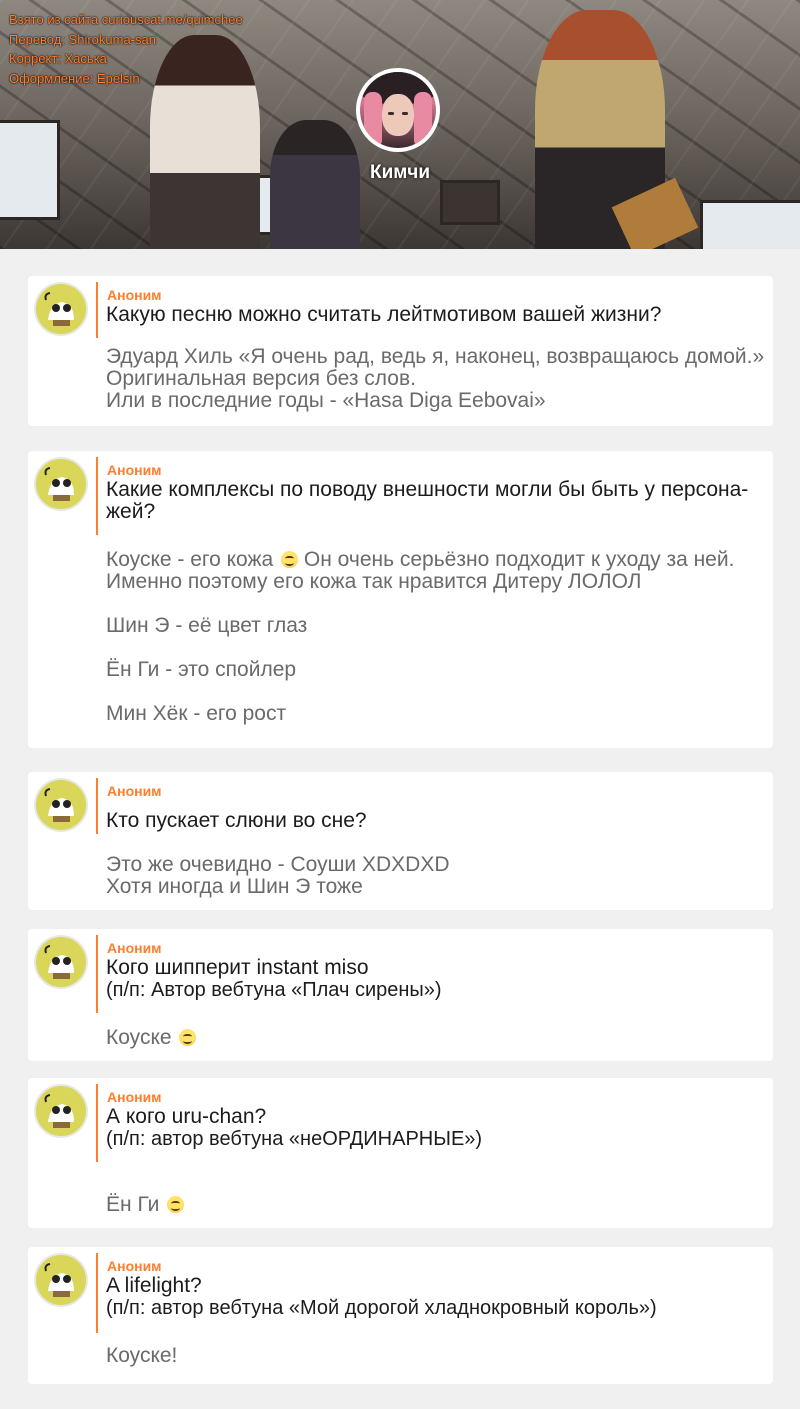 The height and width of the screenshot is (1409, 800). I want to click on answer-text: Коуске!, so click(142, 1355).